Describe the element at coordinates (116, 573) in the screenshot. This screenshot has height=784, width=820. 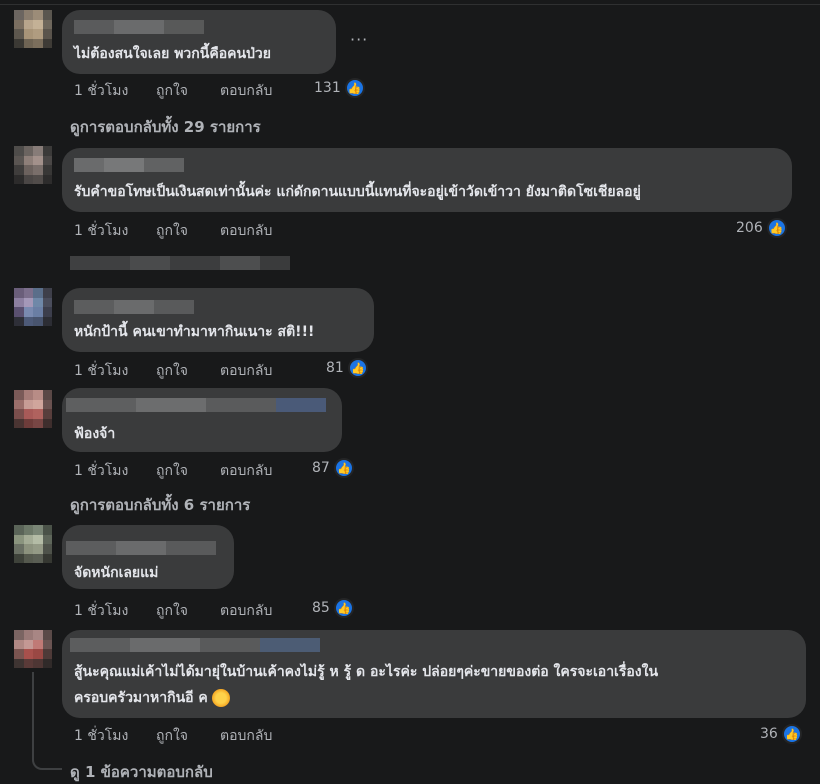
I see `comment-text: จัดหนักเลยแม่` at that location.